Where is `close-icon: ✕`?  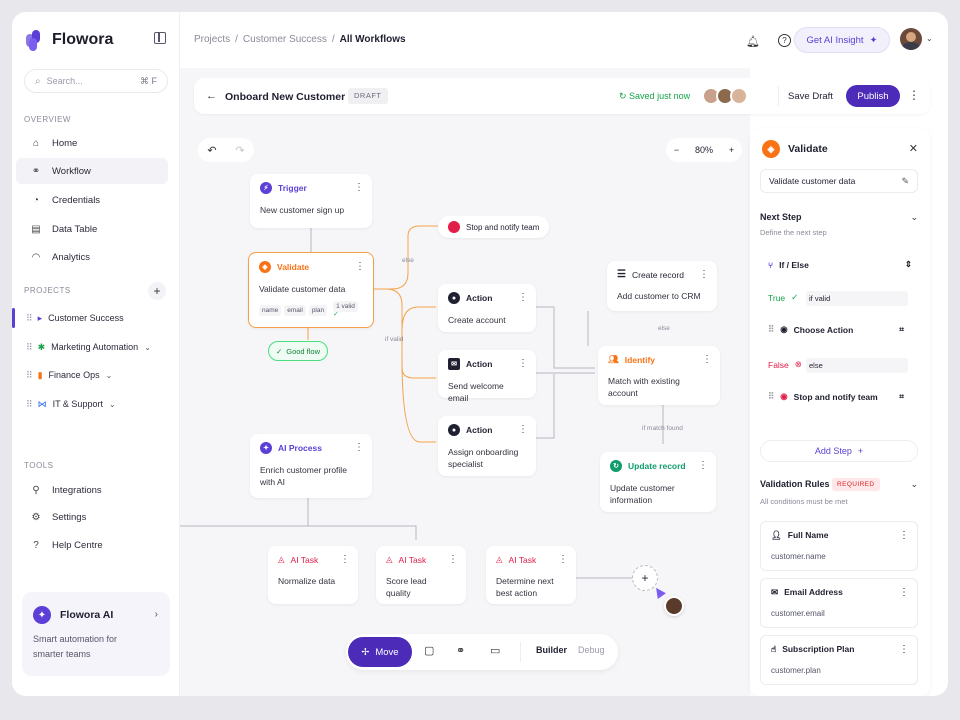 close-icon: ✕ is located at coordinates (913, 148).